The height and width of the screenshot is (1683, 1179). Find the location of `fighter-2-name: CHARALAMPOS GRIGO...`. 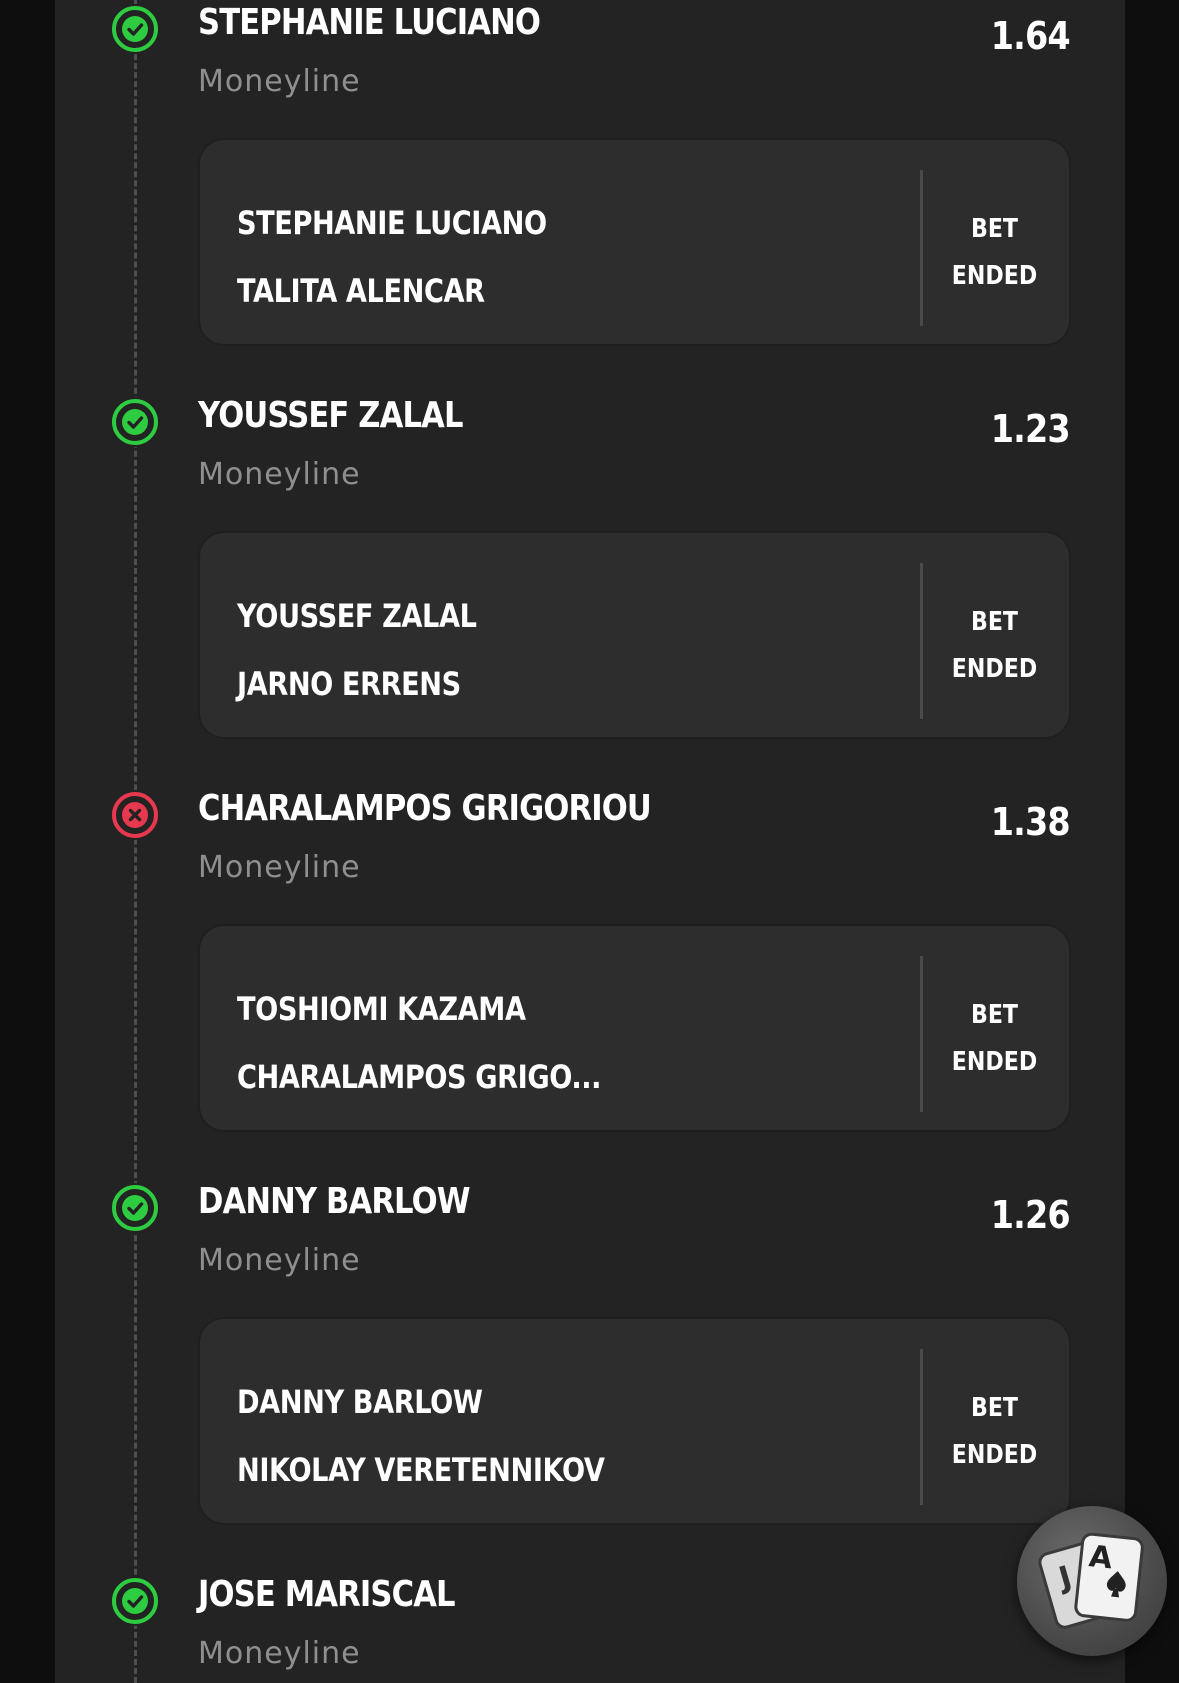

fighter-2-name: CHARALAMPOS GRIGO... is located at coordinates (419, 1077).